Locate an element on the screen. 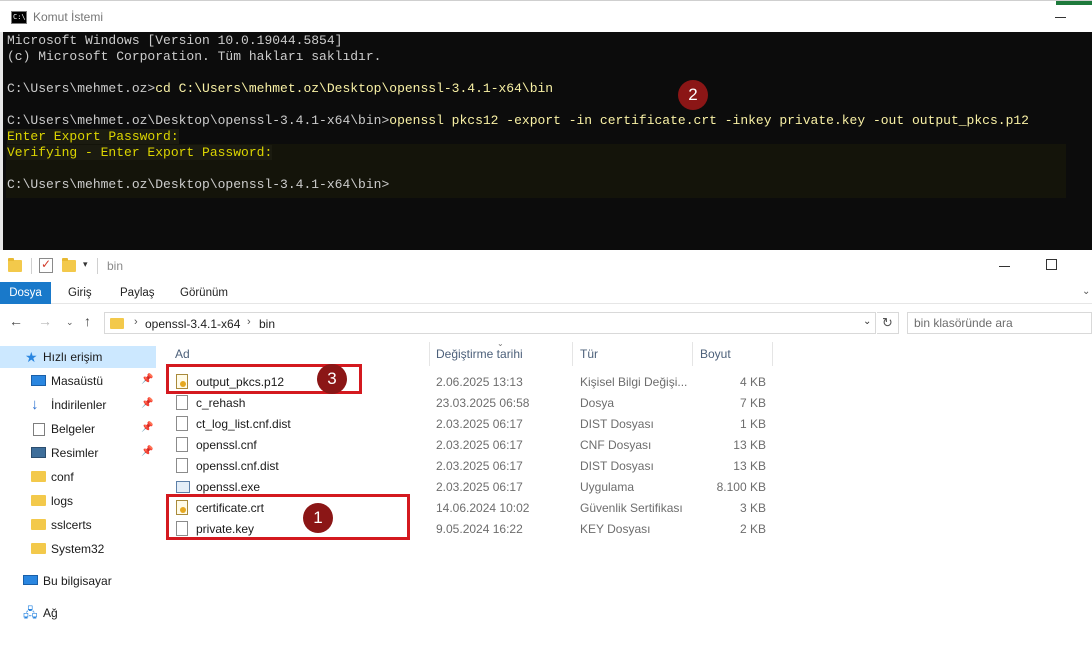 The height and width of the screenshot is (648, 1092). file-size: 7 KB is located at coordinates (752, 403).